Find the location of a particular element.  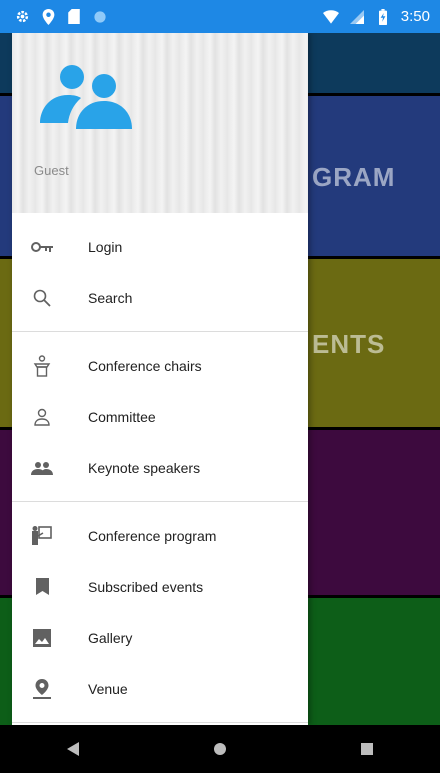

menu-label-search: Search is located at coordinates (110, 297).